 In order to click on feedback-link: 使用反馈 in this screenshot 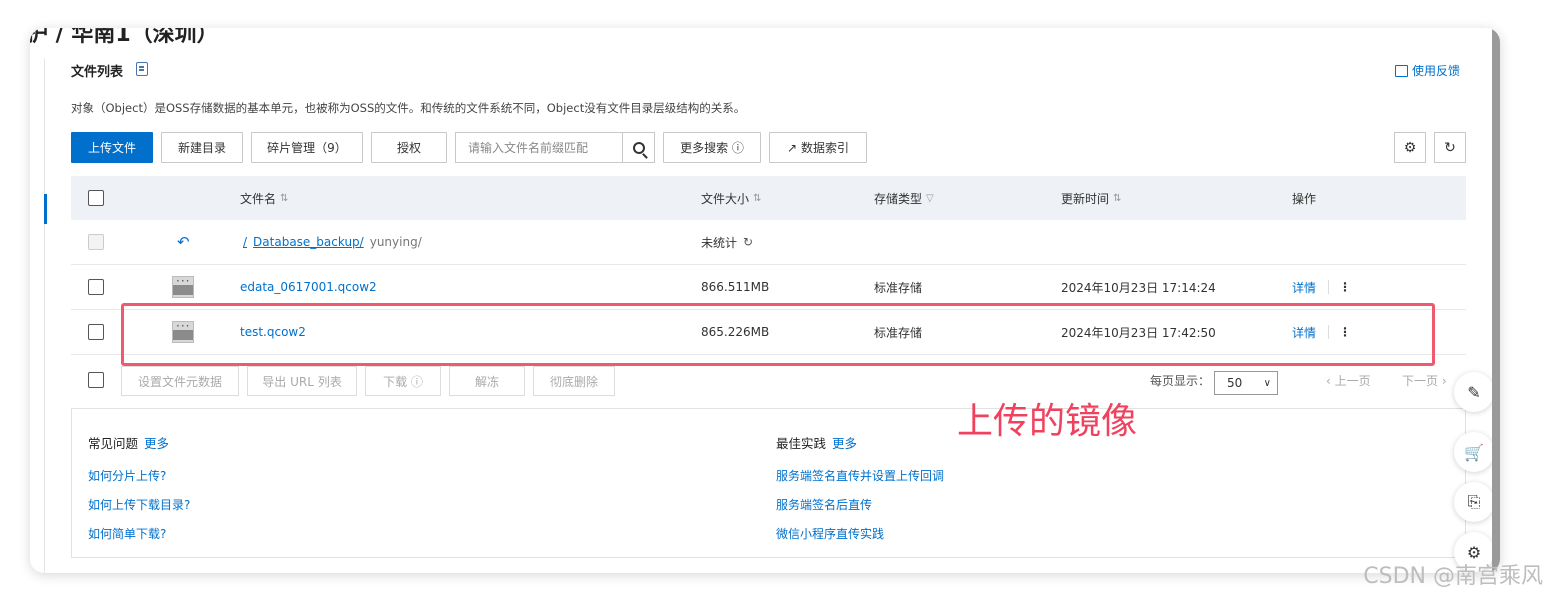, I will do `click(1427, 70)`.